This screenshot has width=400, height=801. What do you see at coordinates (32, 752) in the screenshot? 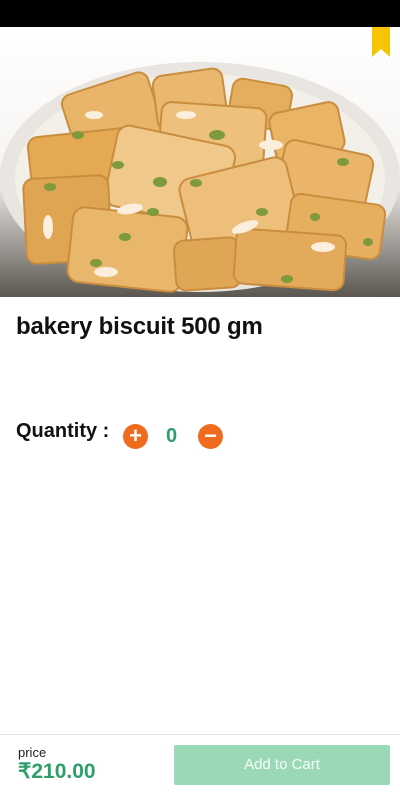
I see `price-label: price` at bounding box center [32, 752].